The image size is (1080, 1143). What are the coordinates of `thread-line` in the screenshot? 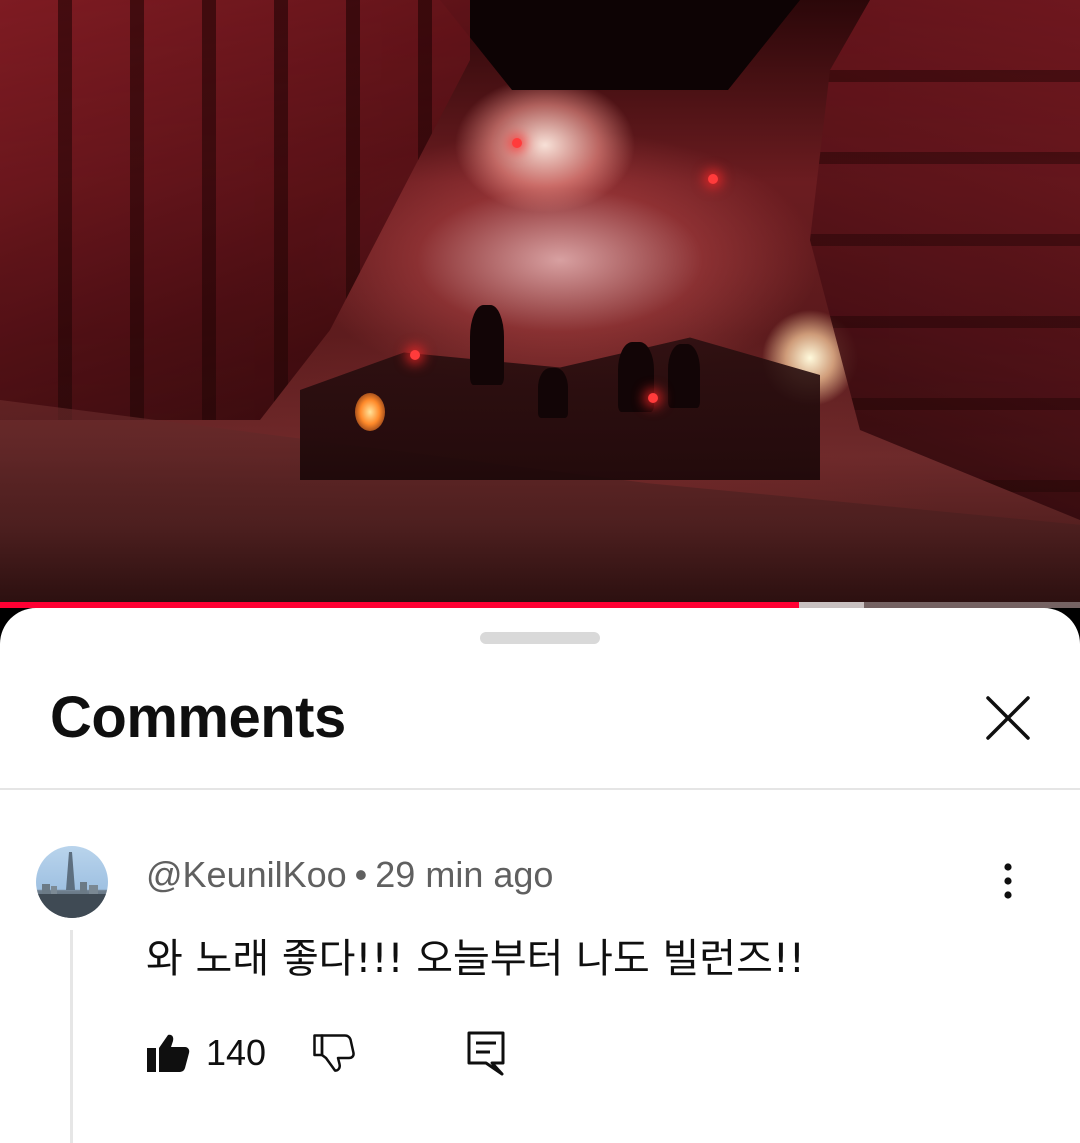 It's located at (71, 1036).